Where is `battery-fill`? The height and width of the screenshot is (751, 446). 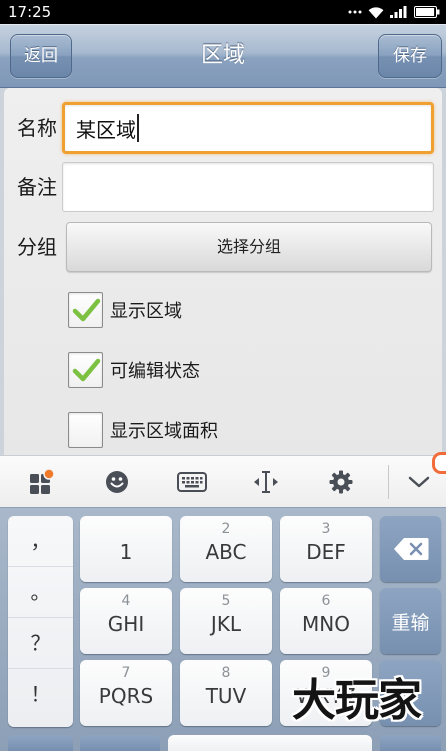
battery-fill is located at coordinates (425, 12).